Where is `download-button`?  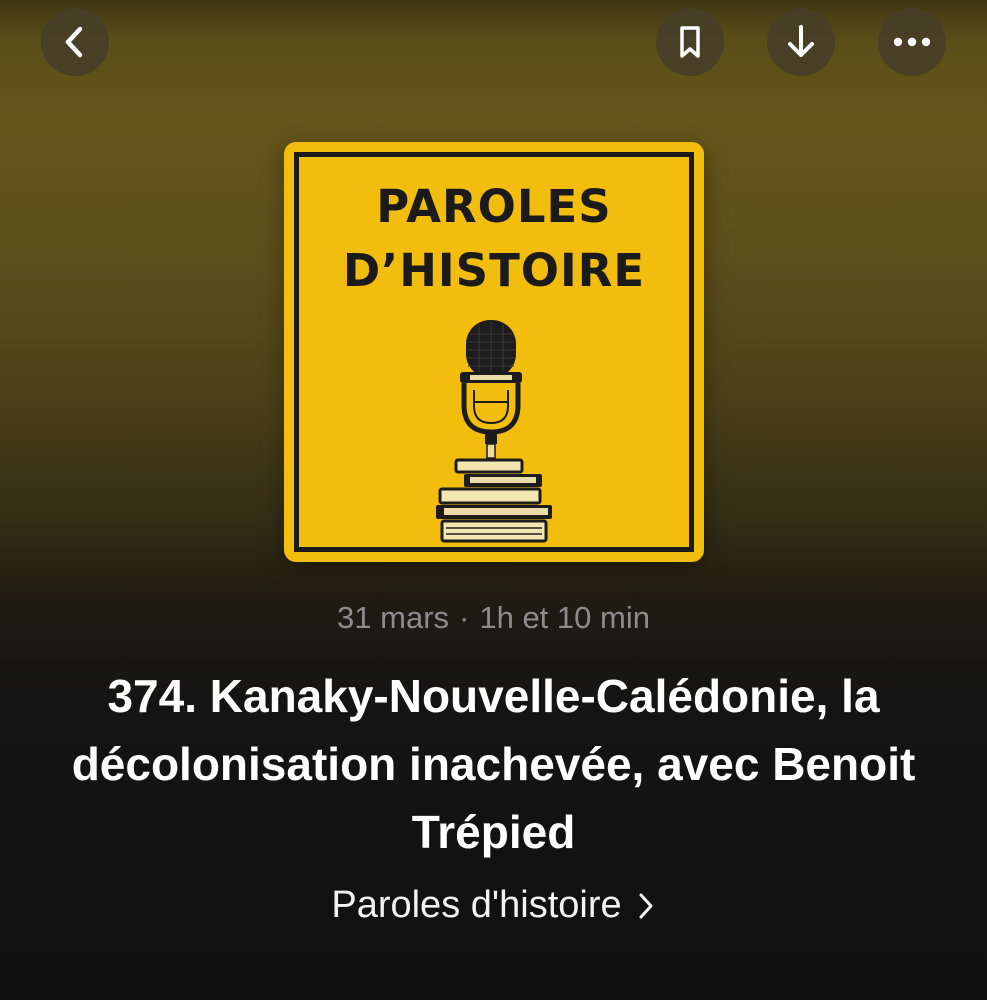
download-button is located at coordinates (801, 42).